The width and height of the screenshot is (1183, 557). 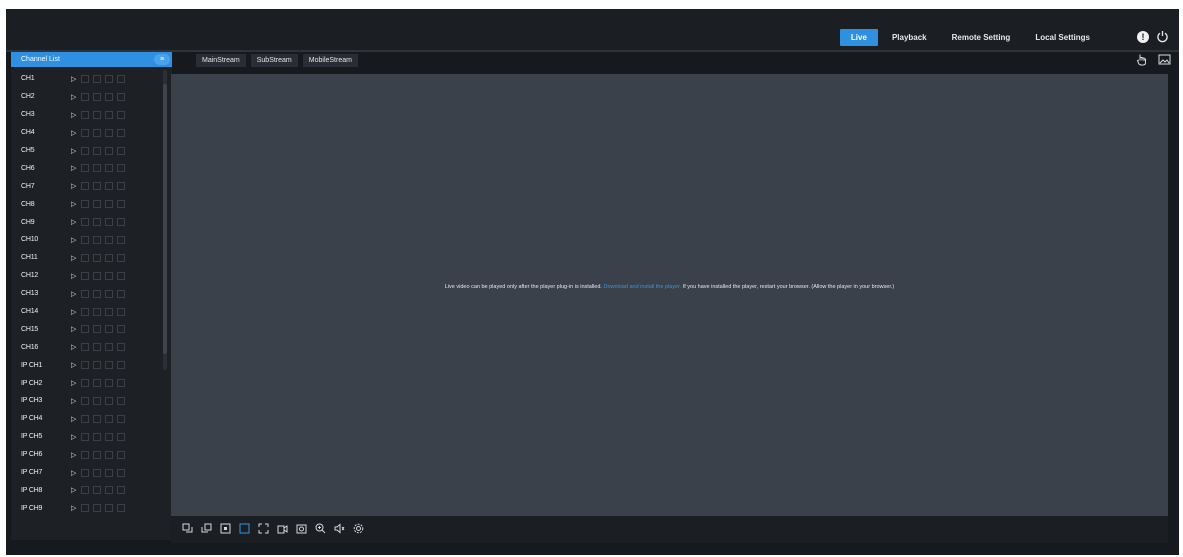 What do you see at coordinates (162, 59) in the screenshot?
I see `channel-list-toggle-icon: ≡` at bounding box center [162, 59].